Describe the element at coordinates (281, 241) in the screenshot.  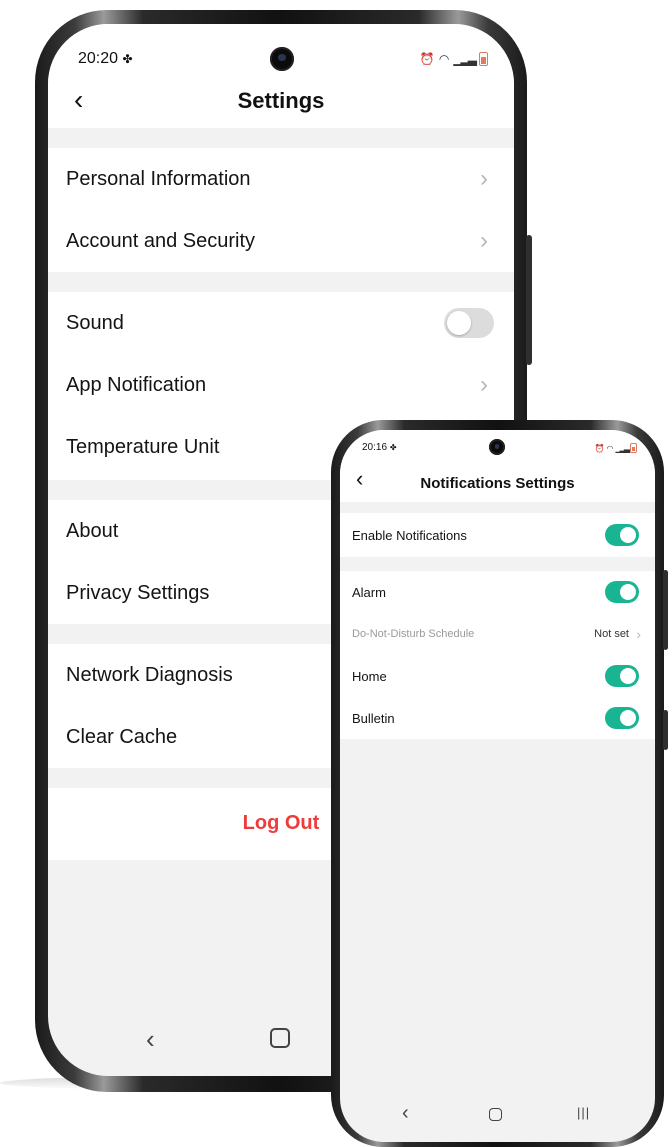
I see `settings-row-account-security: Account and Security ›` at that location.